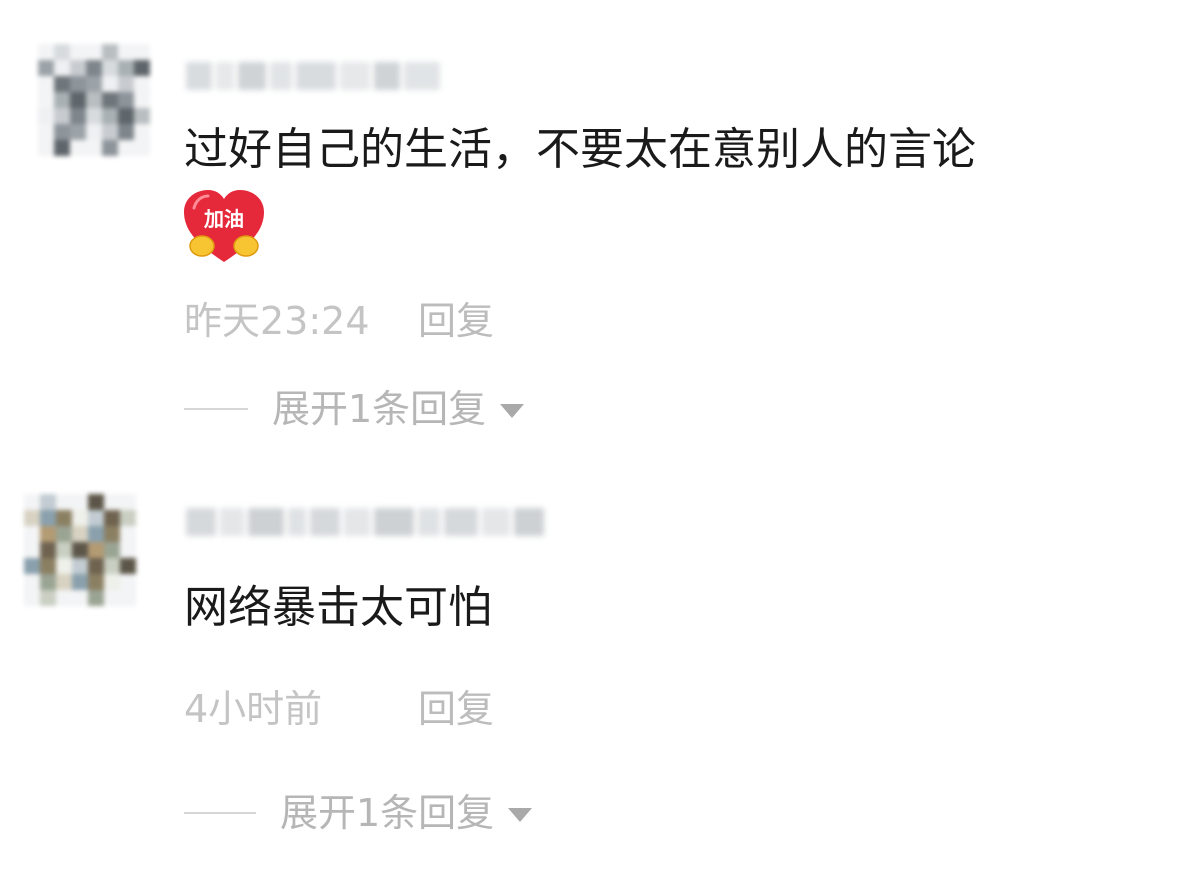 This screenshot has width=1200, height=872. I want to click on sticker-label: 加油, so click(223, 219).